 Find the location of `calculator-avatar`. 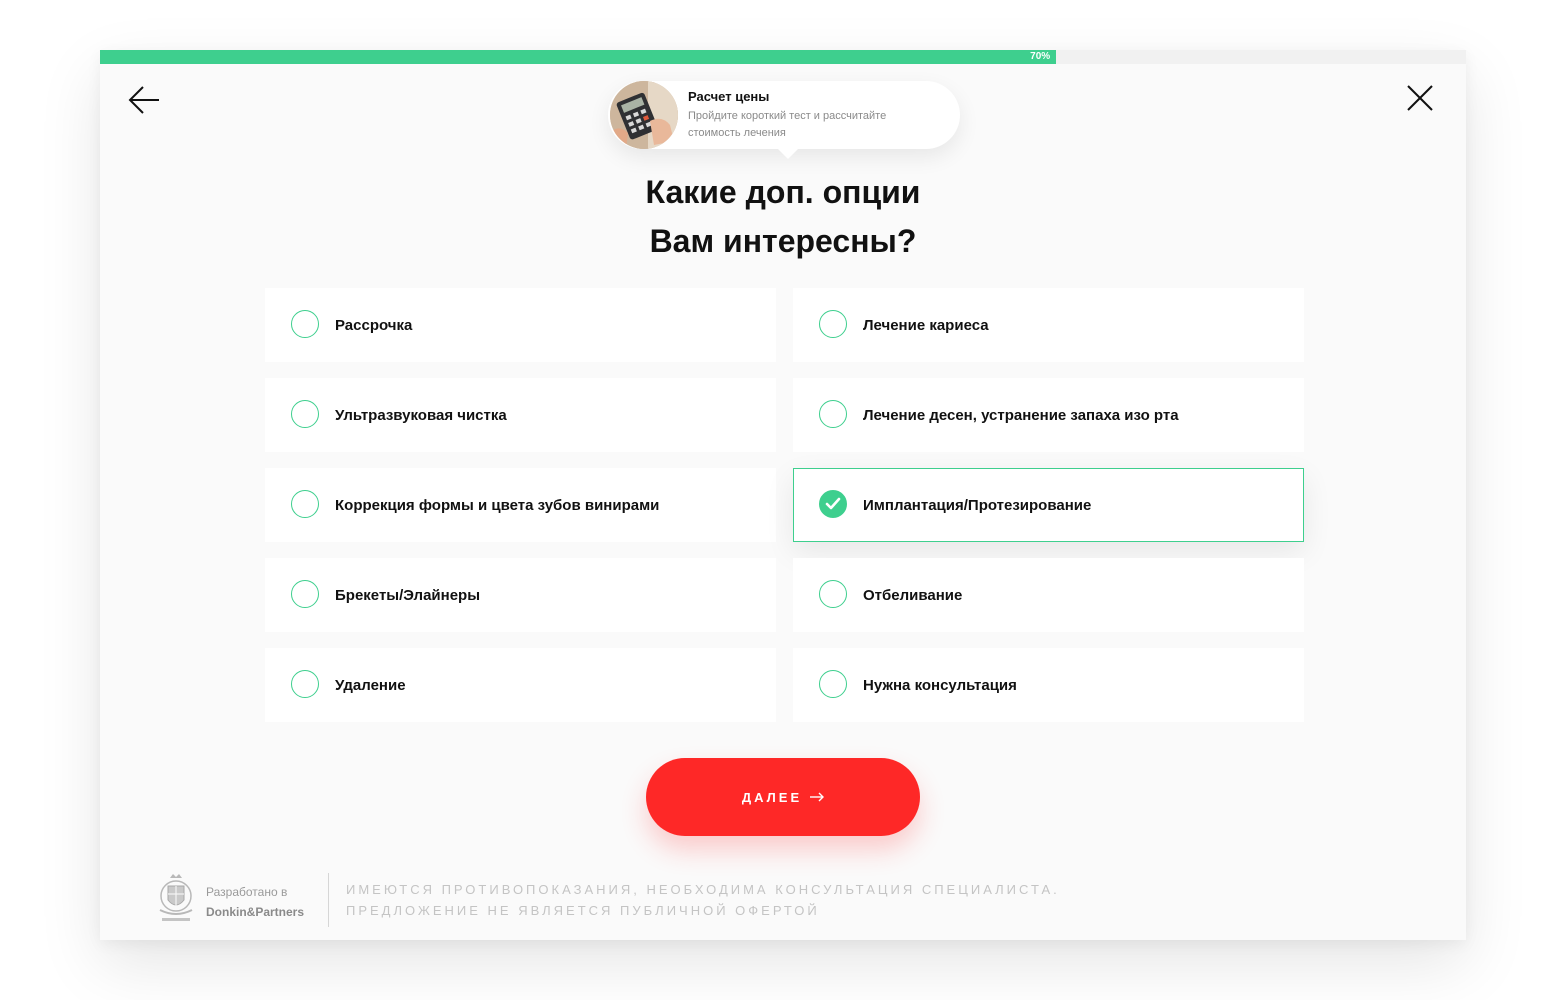

calculator-avatar is located at coordinates (644, 115).